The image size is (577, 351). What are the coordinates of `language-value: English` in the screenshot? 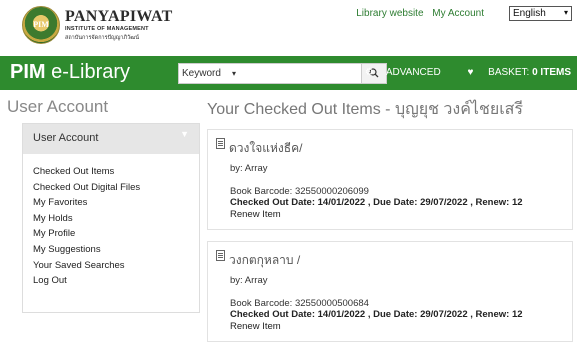 It's located at (529, 13).